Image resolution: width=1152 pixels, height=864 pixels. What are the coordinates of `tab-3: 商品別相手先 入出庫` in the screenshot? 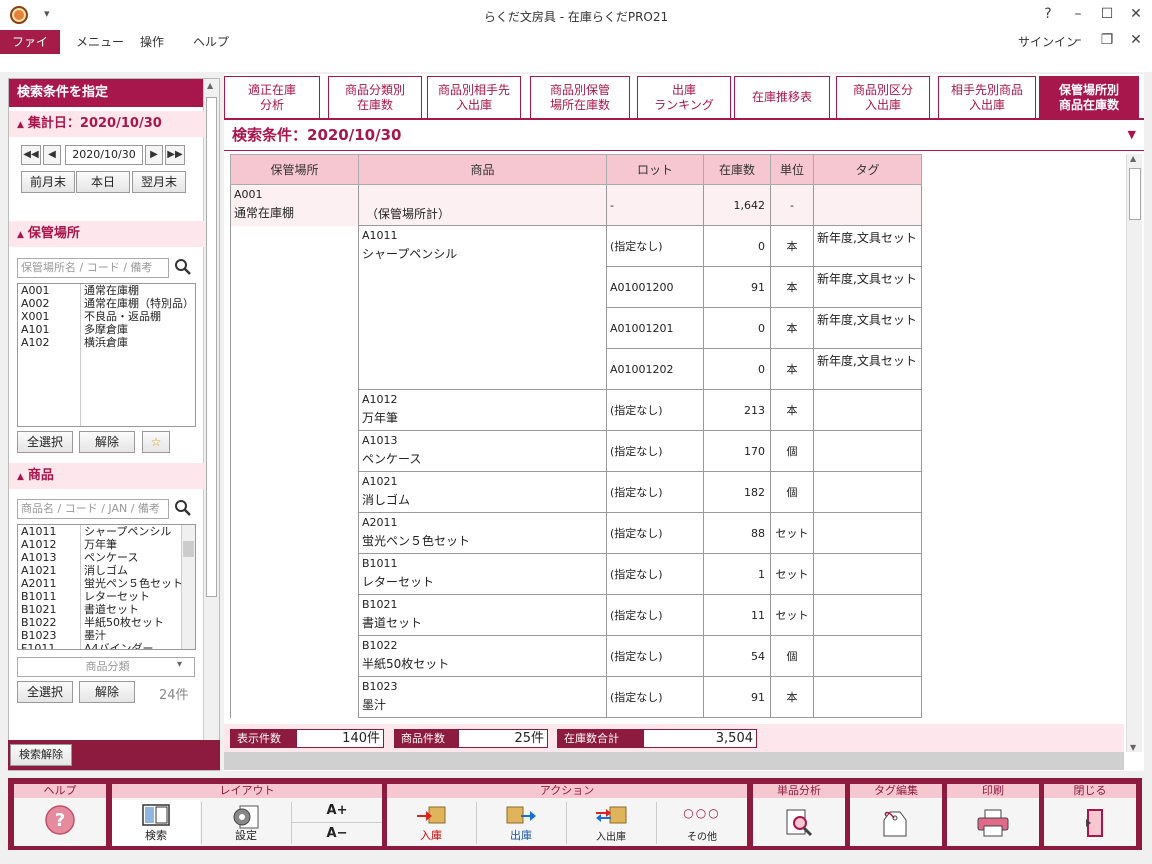 It's located at (474, 97).